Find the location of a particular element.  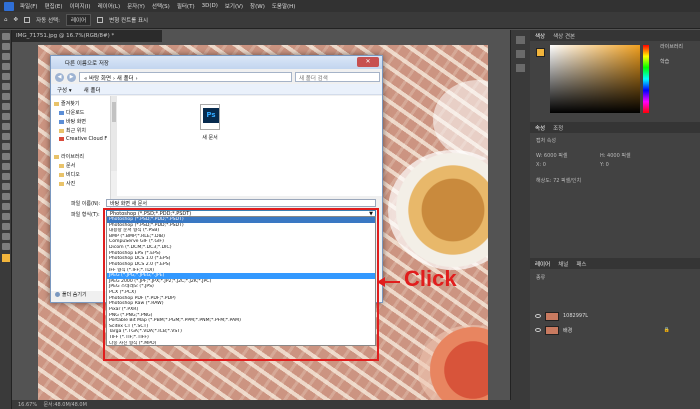

tab-channels: 채널 is located at coordinates (563, 264).